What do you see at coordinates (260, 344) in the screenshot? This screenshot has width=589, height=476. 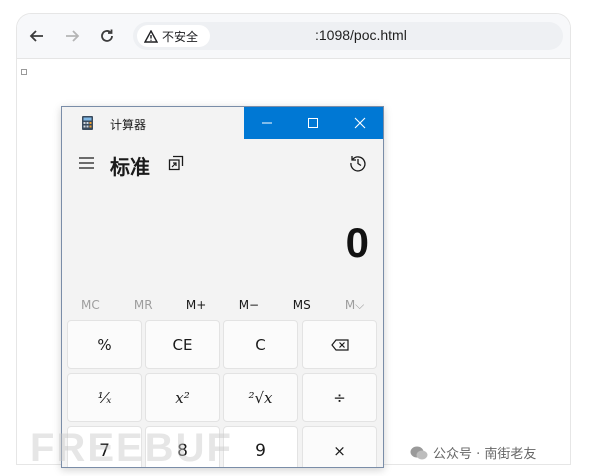 I see `clear-key: C` at bounding box center [260, 344].